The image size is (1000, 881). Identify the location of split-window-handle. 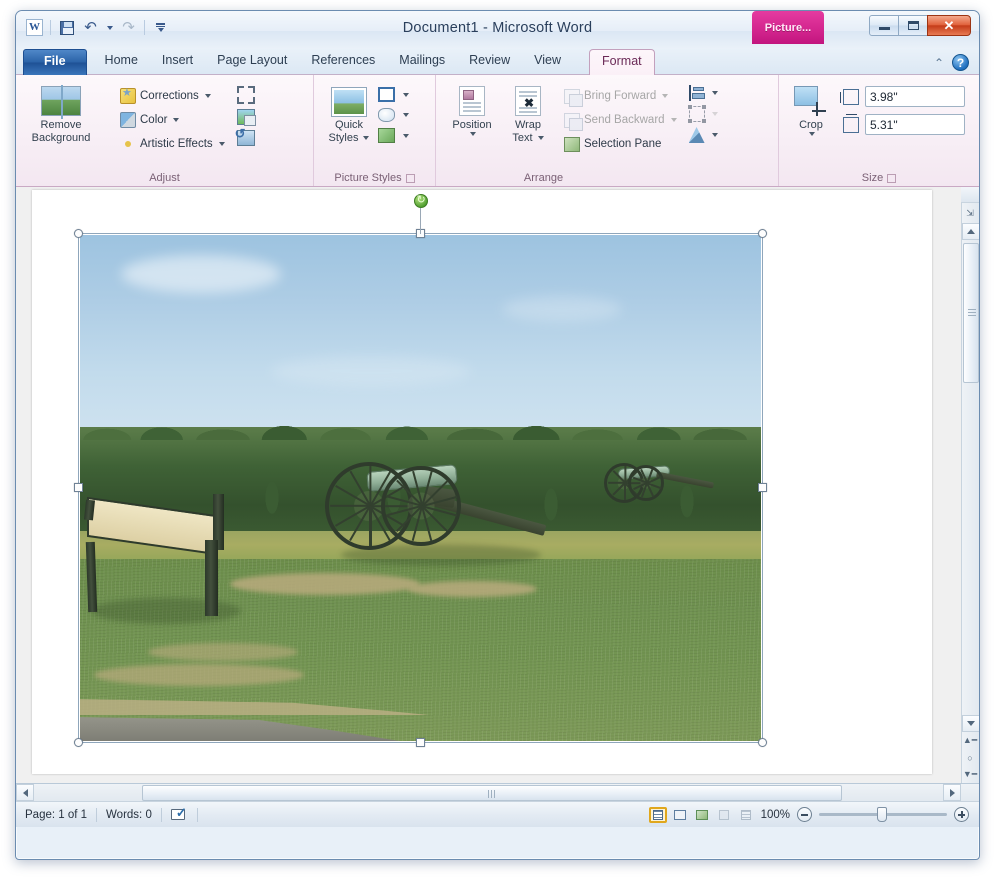
(970, 195).